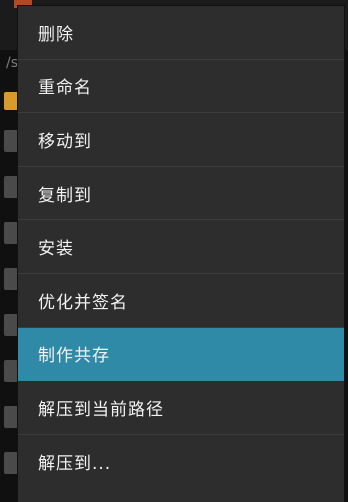 The width and height of the screenshot is (348, 502). What do you see at coordinates (12, 63) in the screenshot?
I see `path-breadcrumb: /s` at bounding box center [12, 63].